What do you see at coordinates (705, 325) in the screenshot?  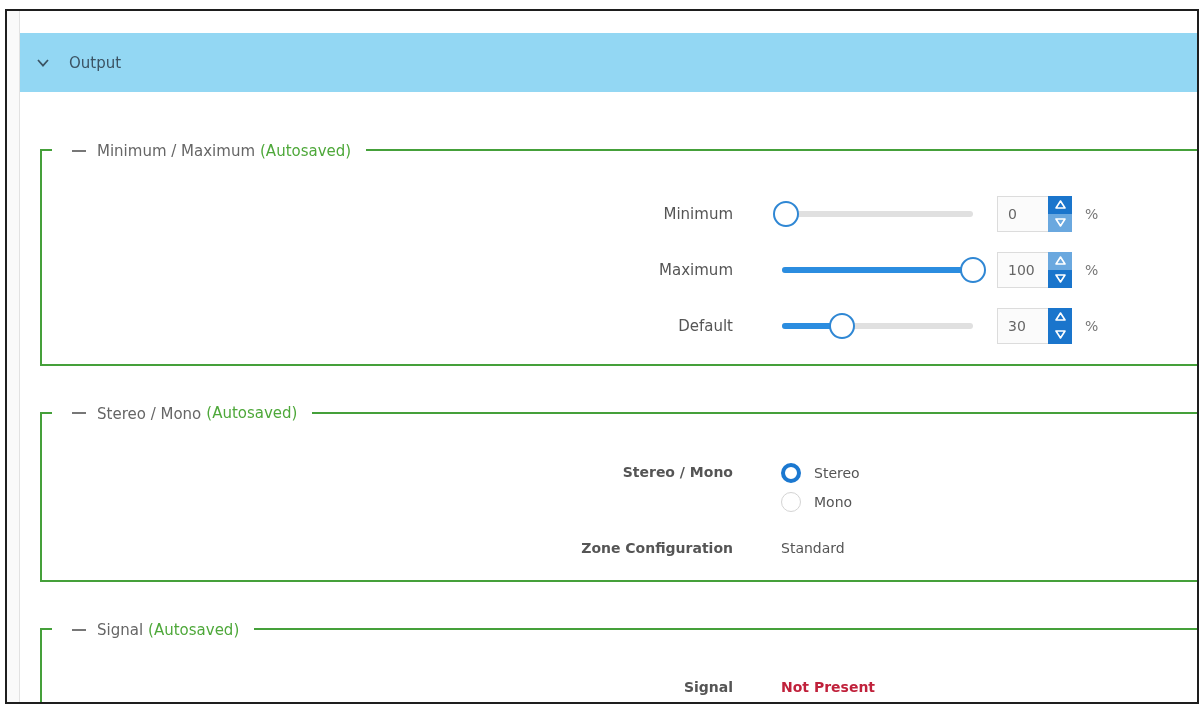 I see `field-label: Default` at bounding box center [705, 325].